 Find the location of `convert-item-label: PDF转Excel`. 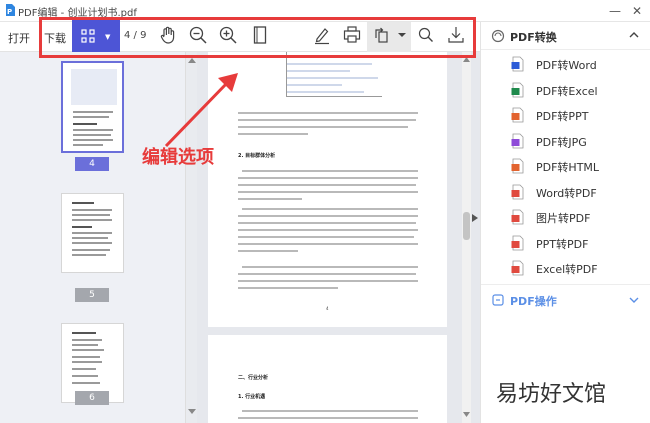

convert-item-label: PDF转Excel is located at coordinates (567, 91).